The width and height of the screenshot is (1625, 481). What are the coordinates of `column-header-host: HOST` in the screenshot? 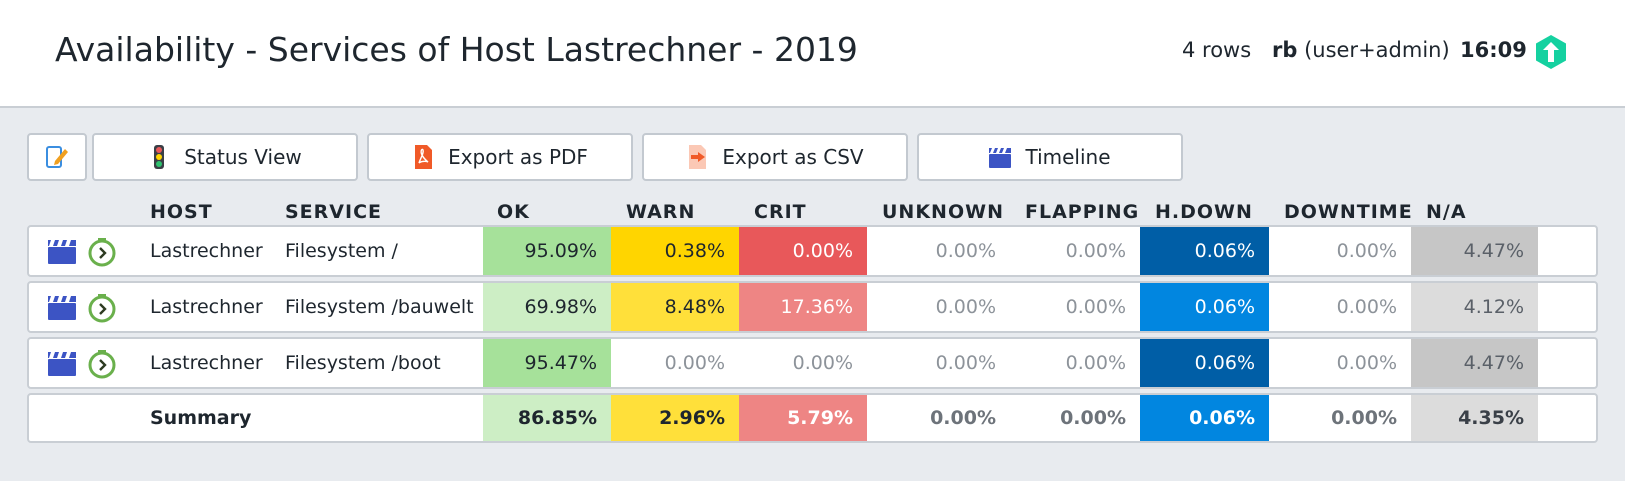 It's located at (181, 212).